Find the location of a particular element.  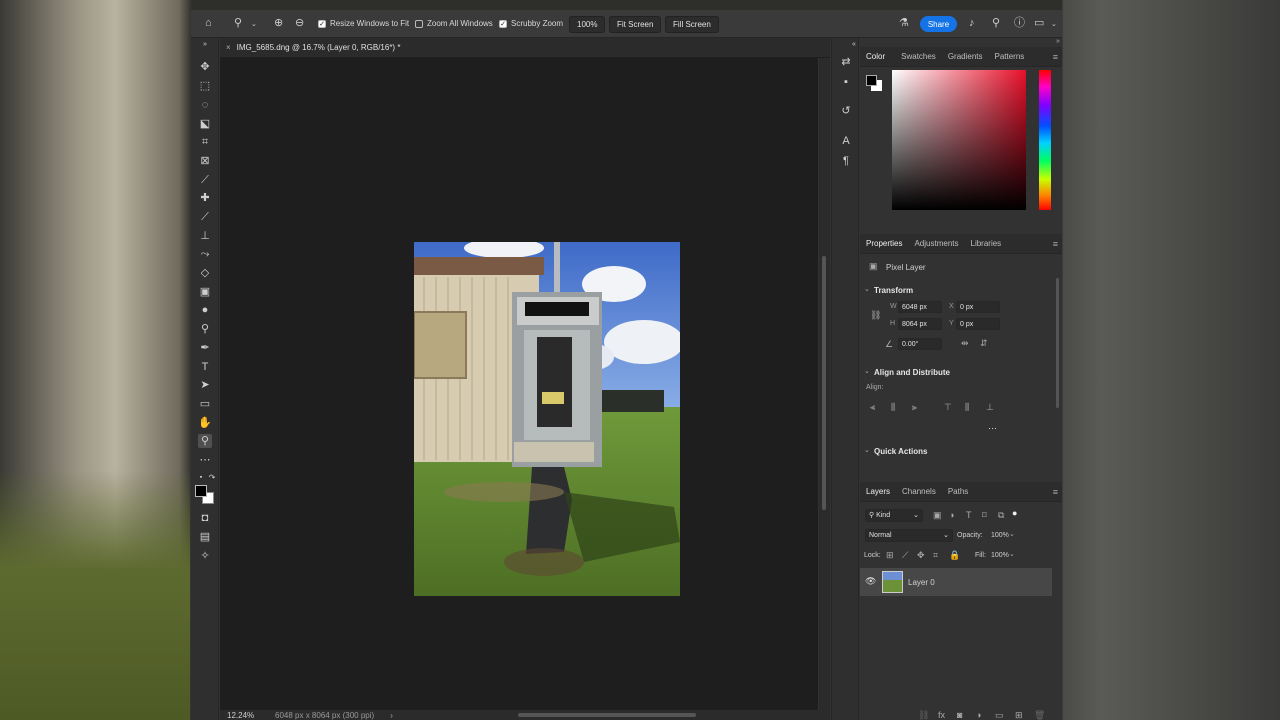

paragraph-icon: ¶ is located at coordinates (846, 161).